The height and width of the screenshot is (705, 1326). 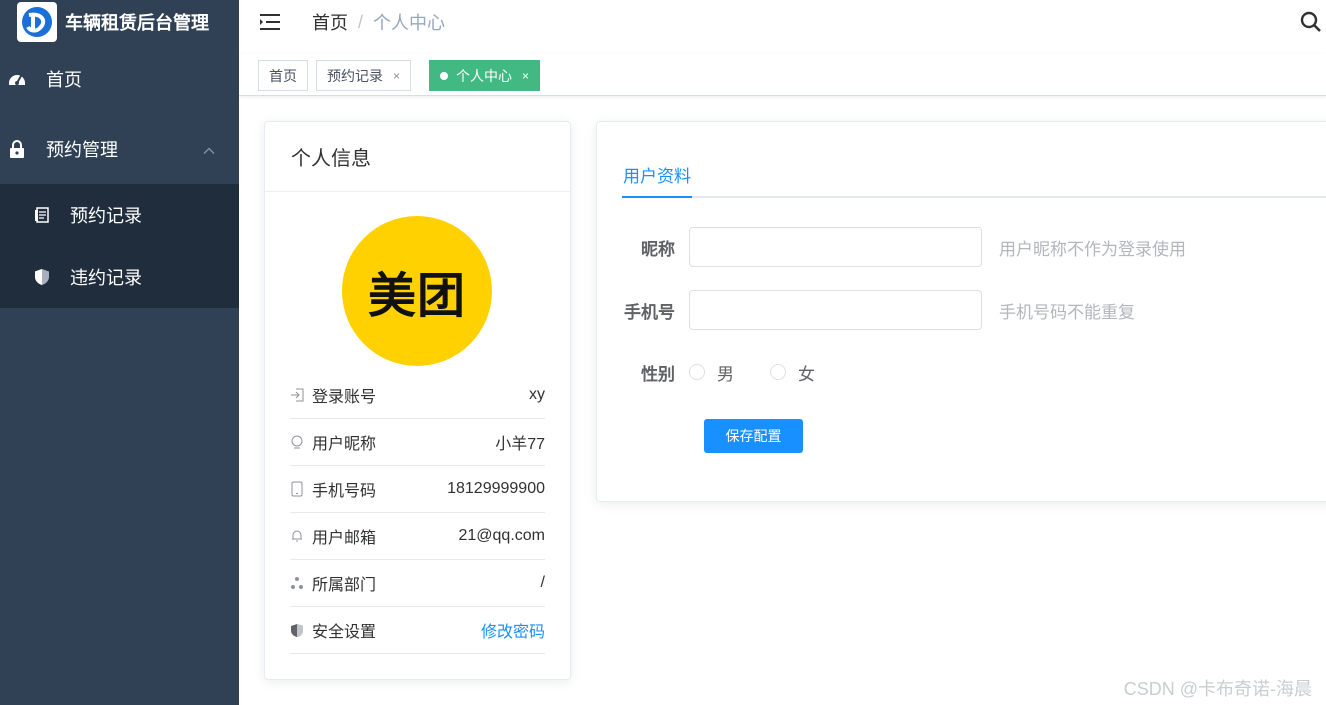 I want to click on sidebar-item-label: 预约记录, so click(x=106, y=216).